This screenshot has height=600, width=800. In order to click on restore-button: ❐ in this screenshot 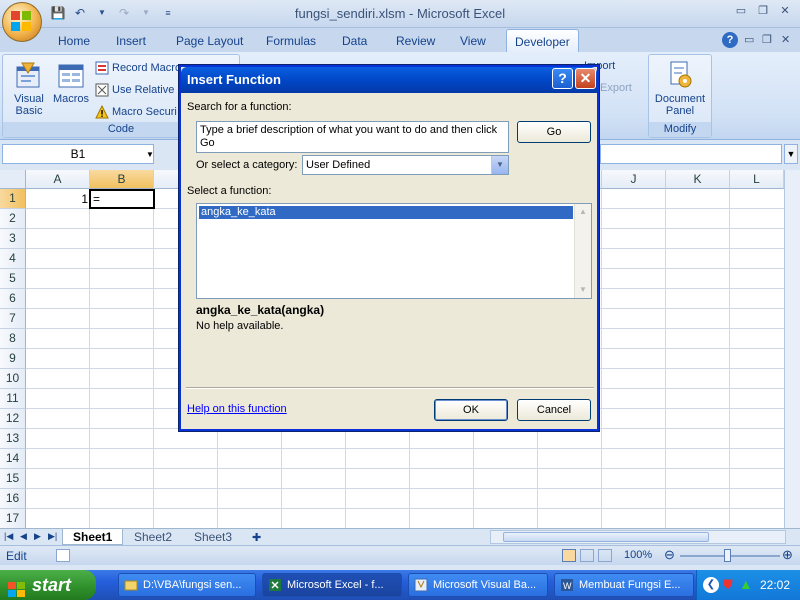, I will do `click(763, 10)`.